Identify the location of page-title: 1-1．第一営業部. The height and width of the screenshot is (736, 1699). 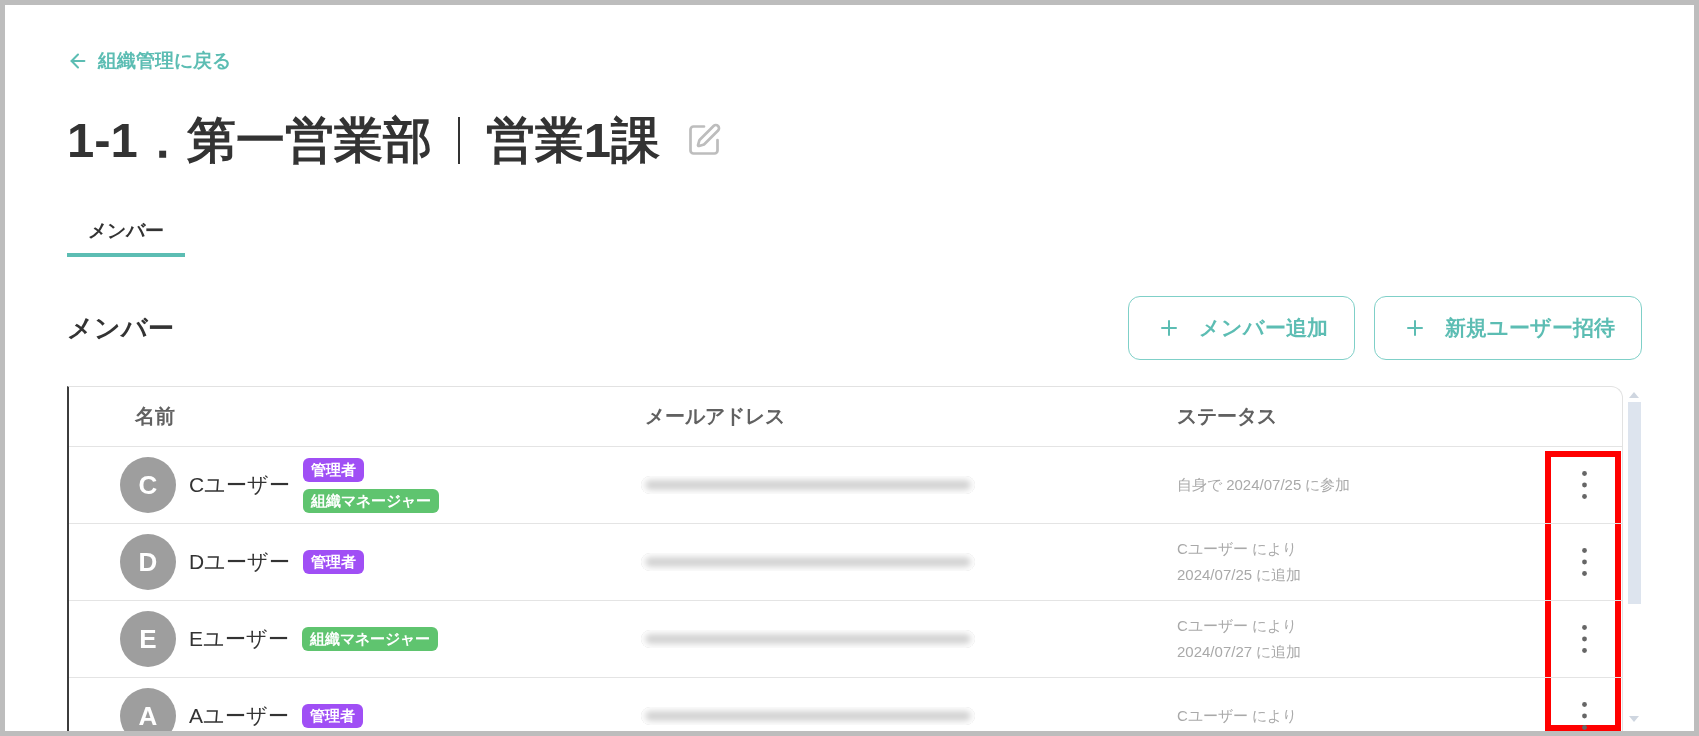
(249, 140).